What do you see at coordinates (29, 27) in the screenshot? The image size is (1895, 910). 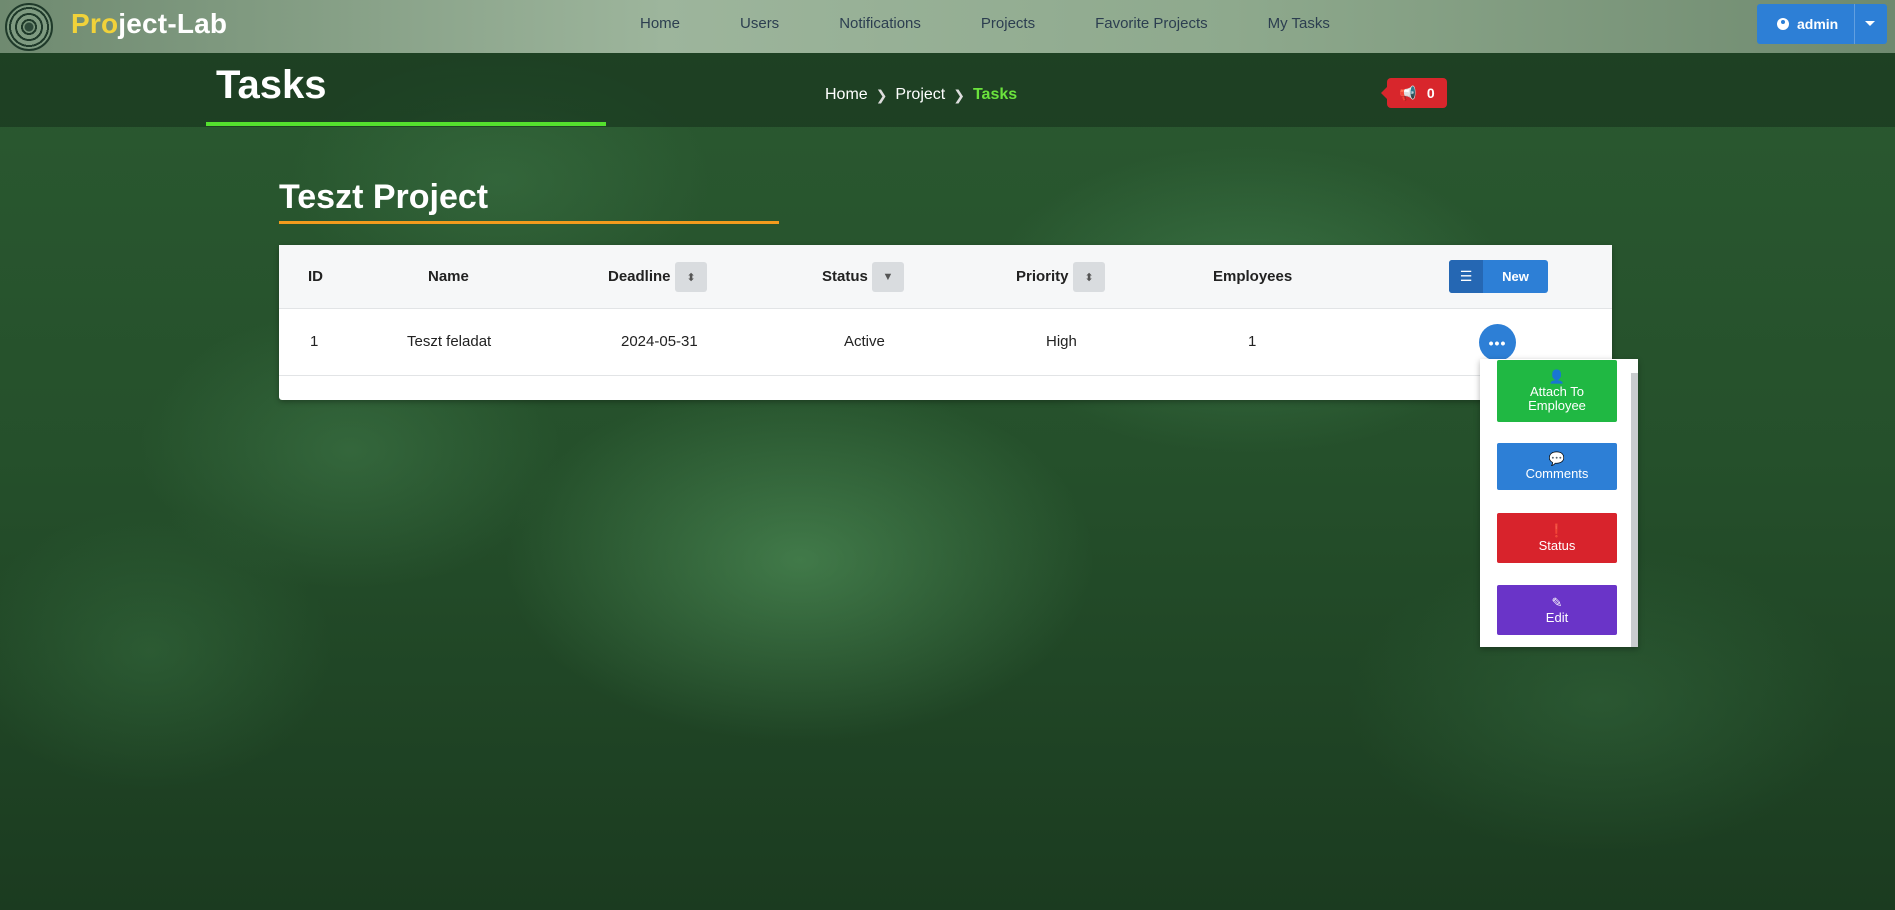 I see `logo-icon` at bounding box center [29, 27].